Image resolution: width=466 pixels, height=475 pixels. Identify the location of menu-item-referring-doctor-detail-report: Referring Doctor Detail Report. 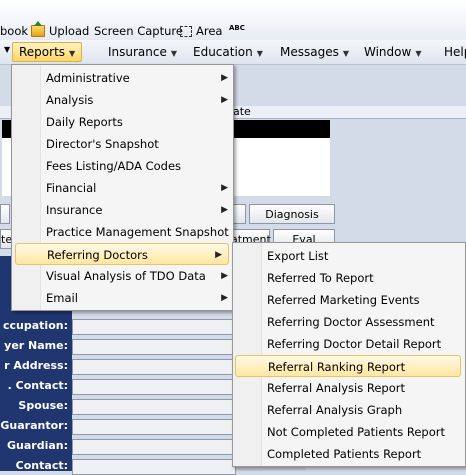
(364, 344).